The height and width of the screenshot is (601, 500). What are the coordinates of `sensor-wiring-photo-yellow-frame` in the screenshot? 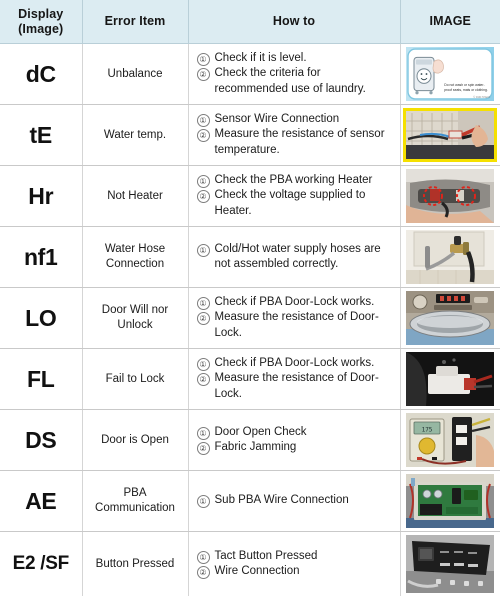 It's located at (450, 135).